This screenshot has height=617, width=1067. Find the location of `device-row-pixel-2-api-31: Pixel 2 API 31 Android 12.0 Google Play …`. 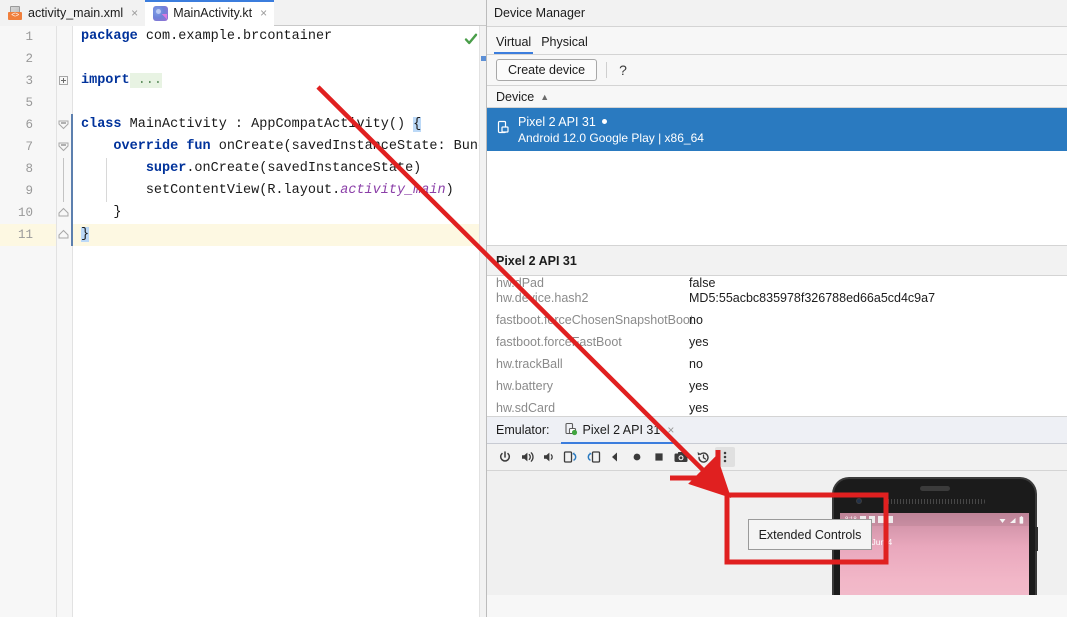

device-row-pixel-2-api-31: Pixel 2 API 31 Android 12.0 Google Play … is located at coordinates (777, 129).